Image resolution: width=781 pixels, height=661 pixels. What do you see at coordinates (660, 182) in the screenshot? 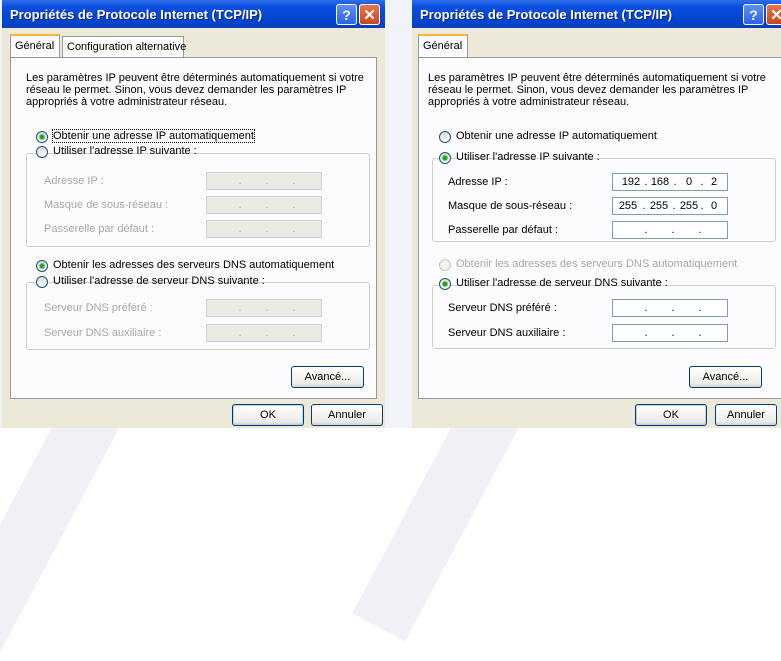
I see `ip-octet: 168` at bounding box center [660, 182].